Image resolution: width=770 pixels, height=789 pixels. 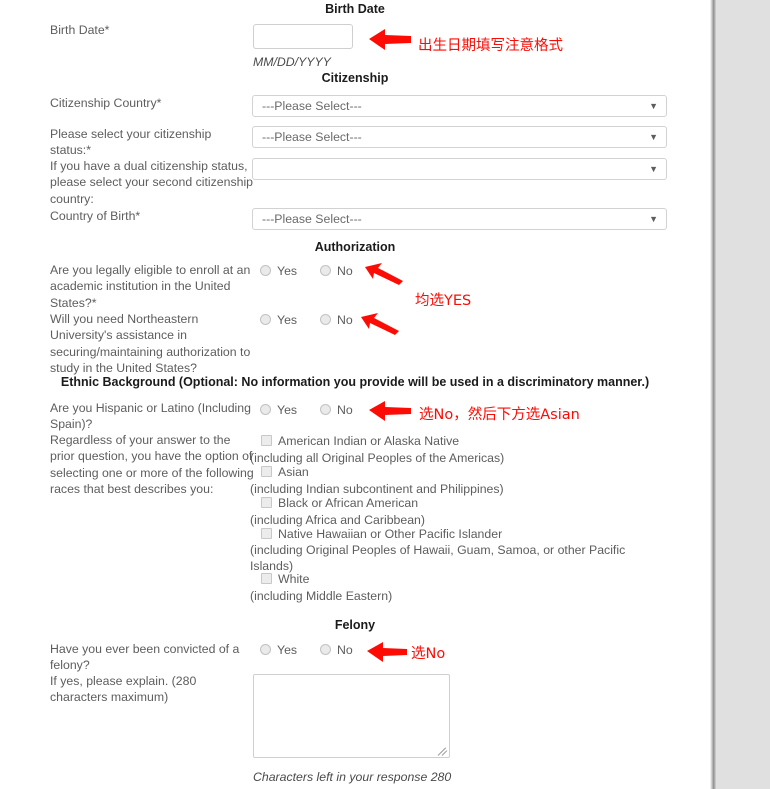 What do you see at coordinates (336, 410) in the screenshot?
I see `hispanic-latino-no: No` at bounding box center [336, 410].